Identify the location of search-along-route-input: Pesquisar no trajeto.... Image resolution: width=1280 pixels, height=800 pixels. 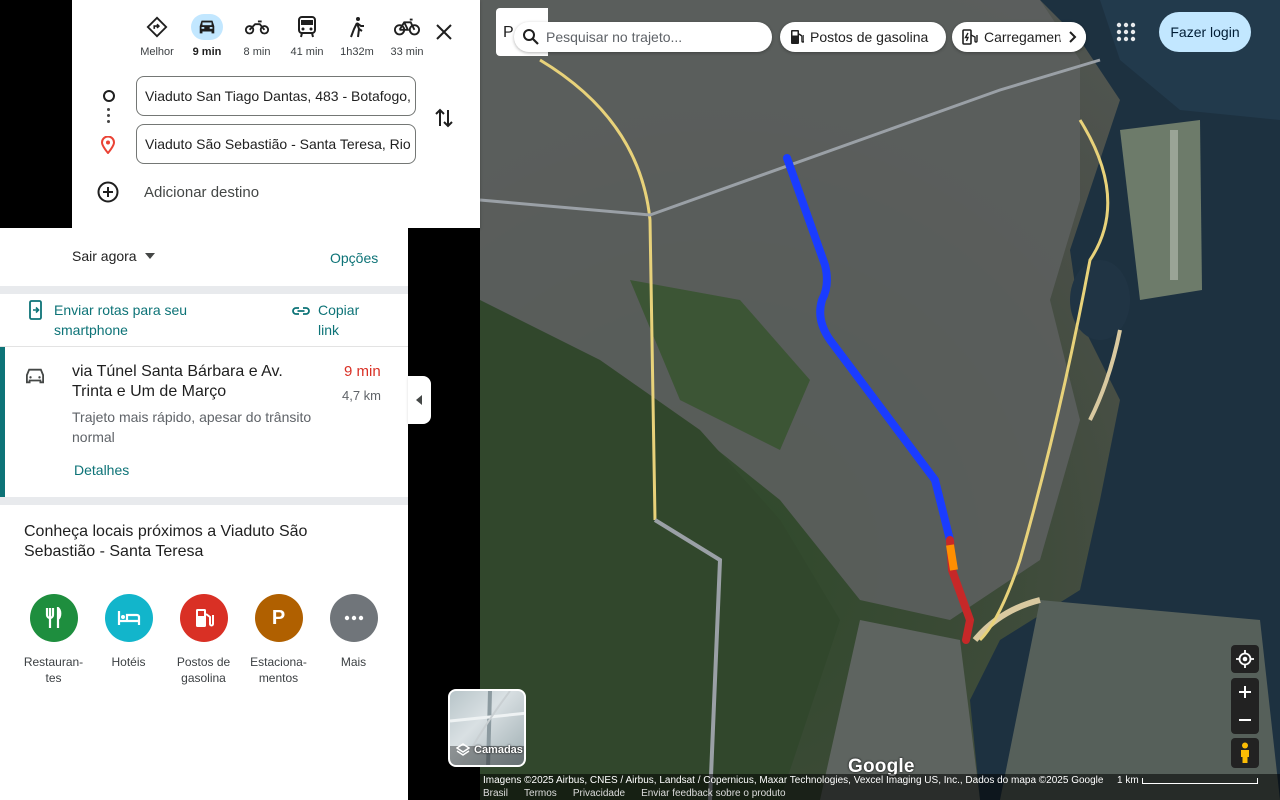
(643, 37).